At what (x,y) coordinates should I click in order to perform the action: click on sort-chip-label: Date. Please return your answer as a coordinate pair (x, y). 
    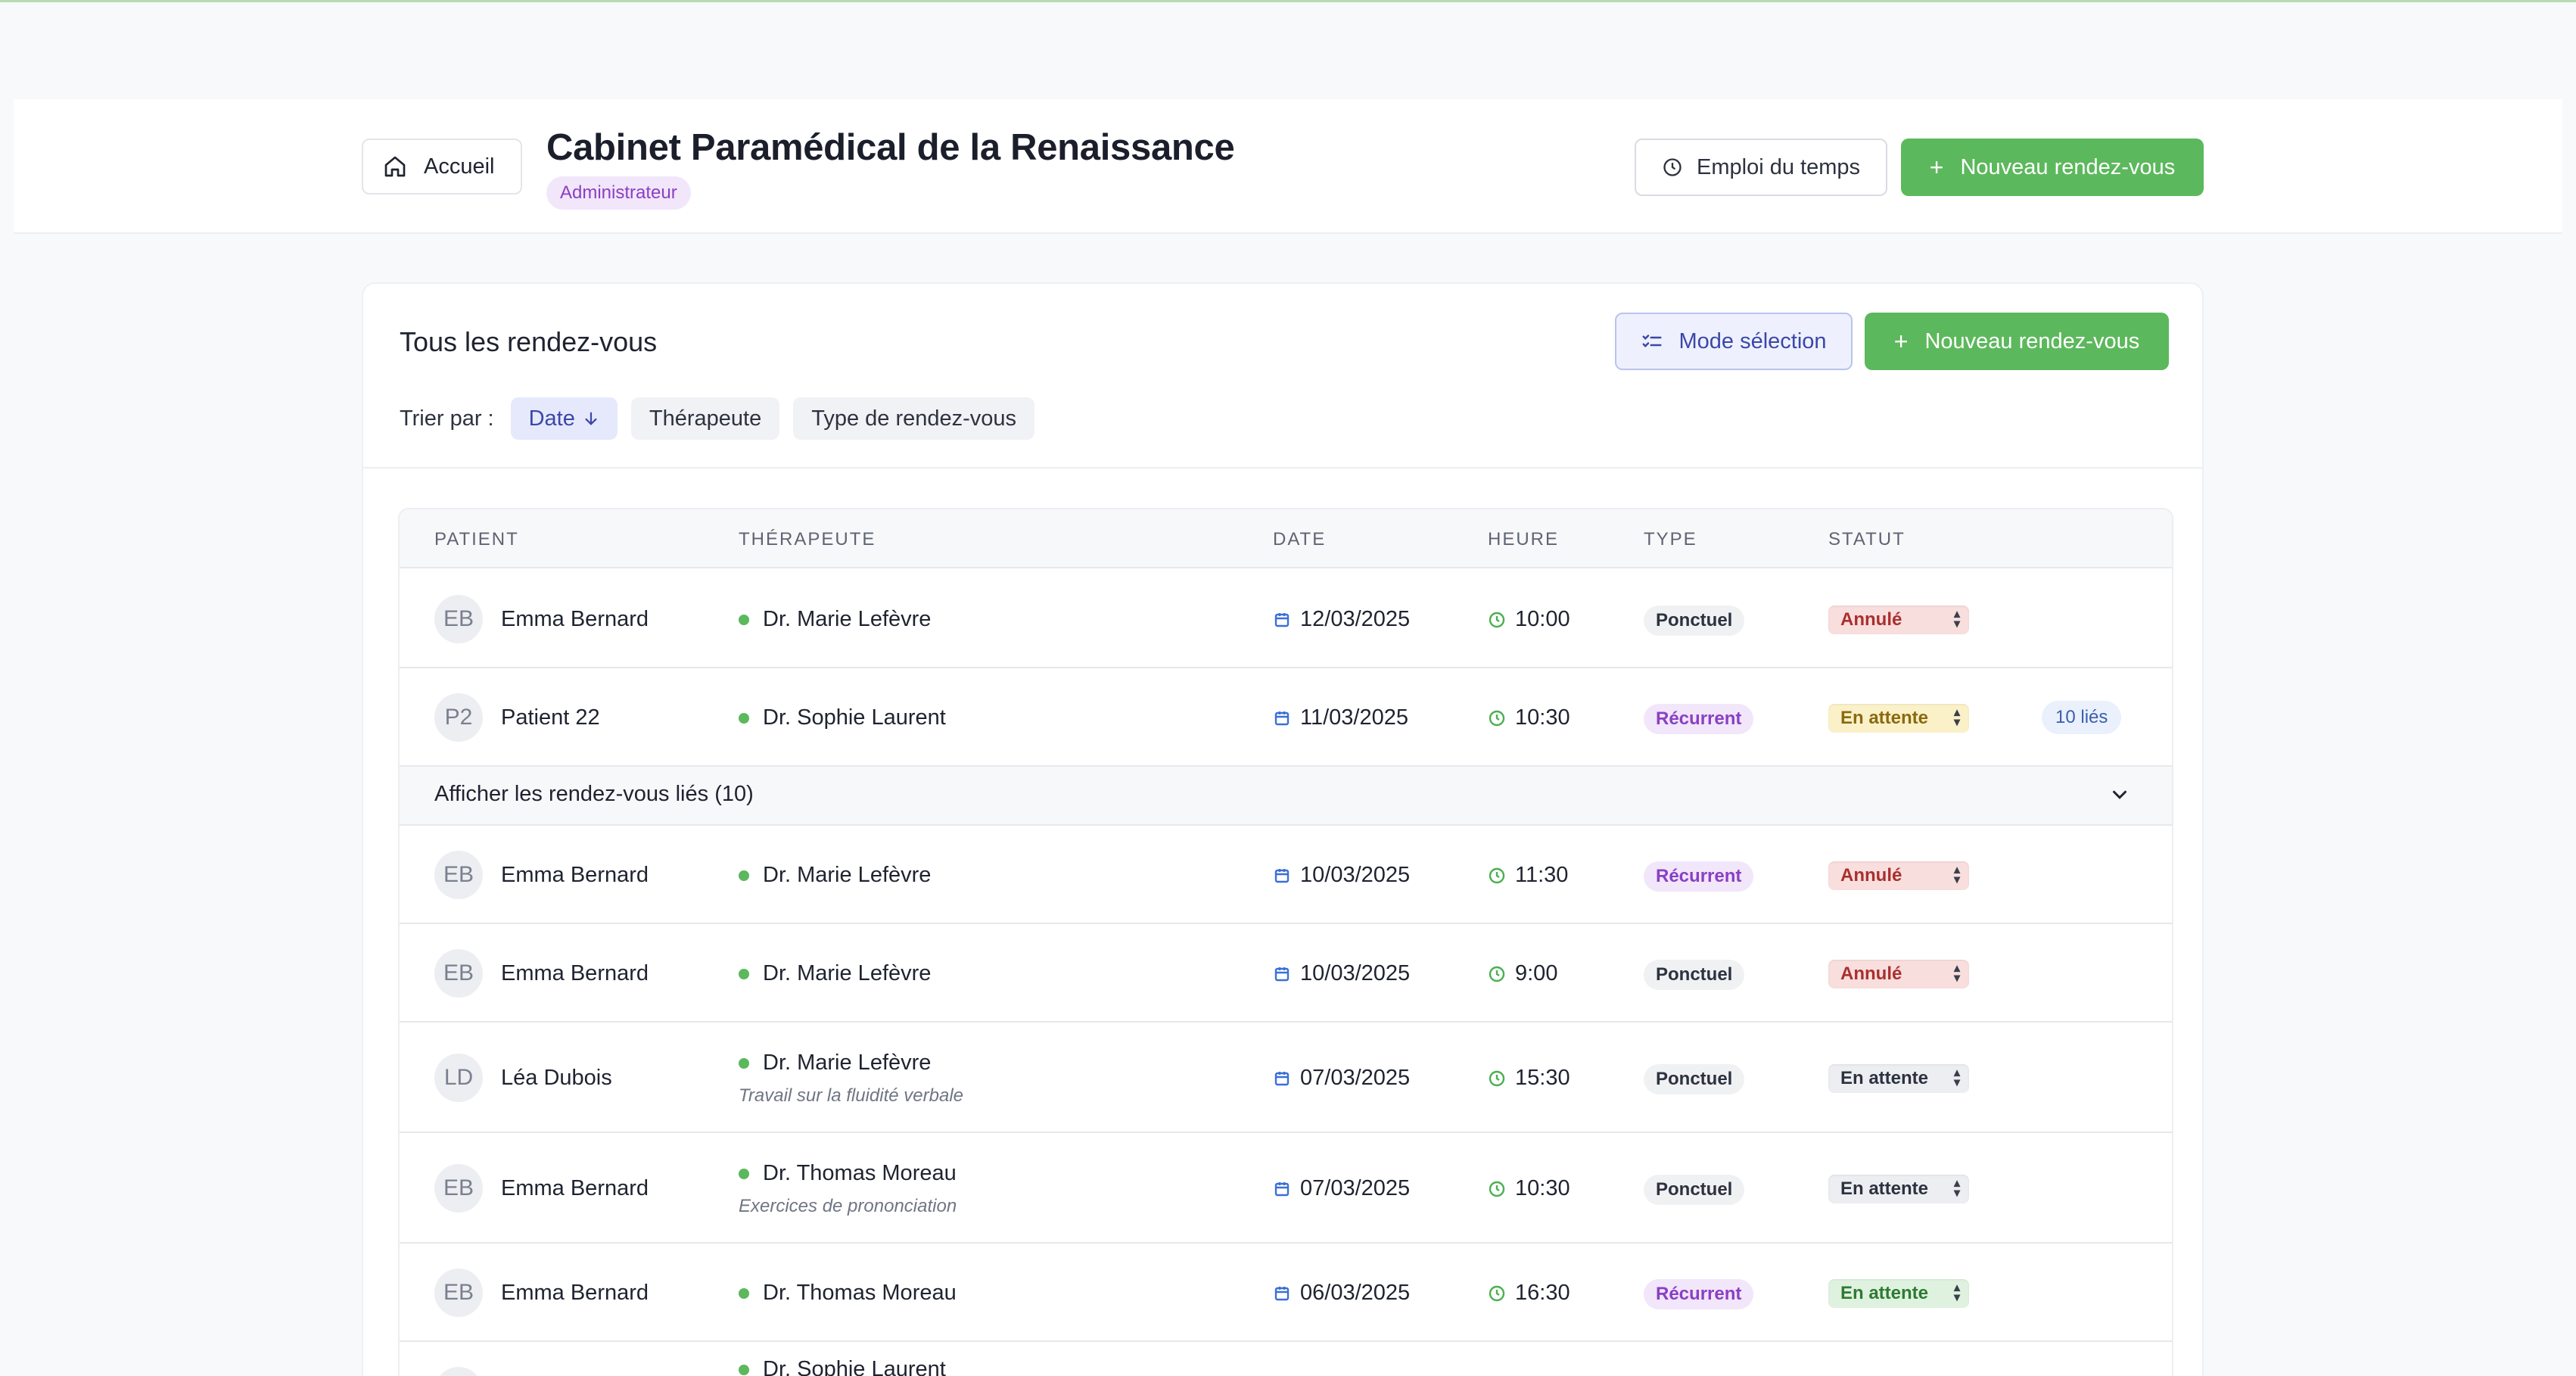
    Looking at the image, I should click on (551, 419).